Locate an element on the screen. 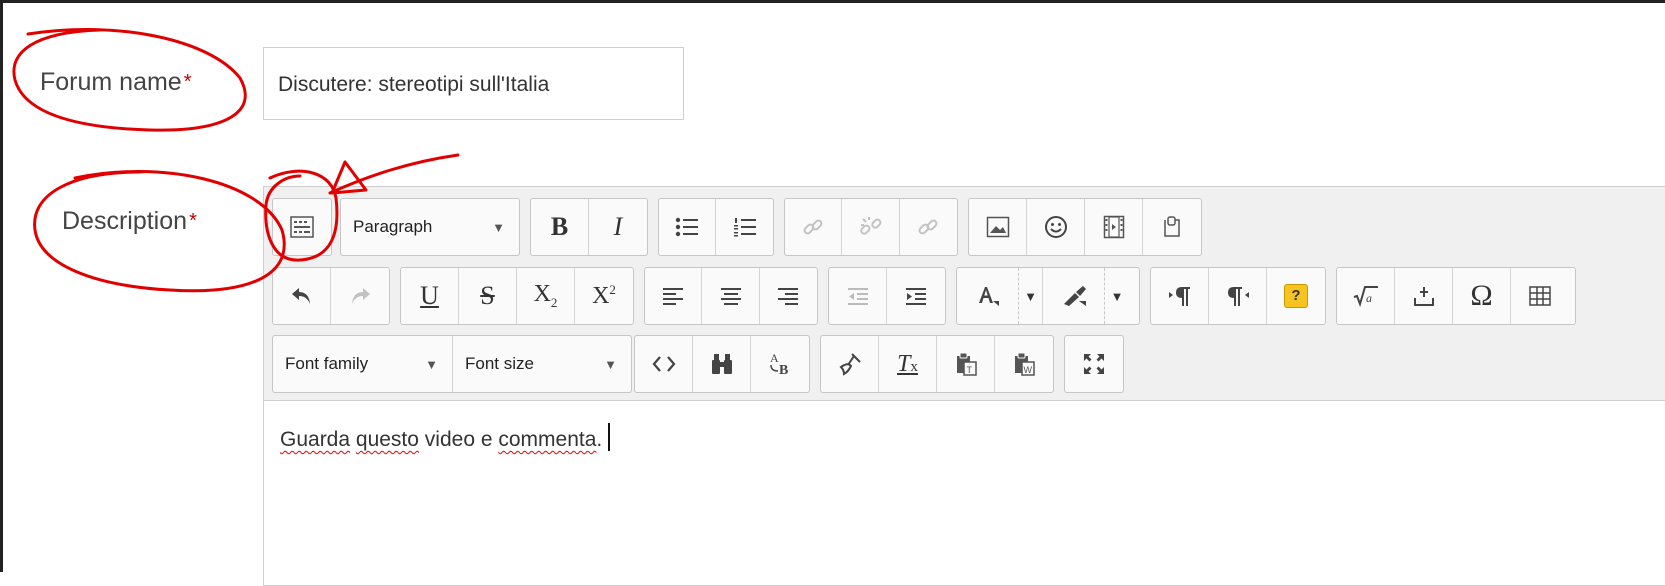 The image size is (1665, 586). toolbar-group-cleanup: Tx T W is located at coordinates (937, 364).